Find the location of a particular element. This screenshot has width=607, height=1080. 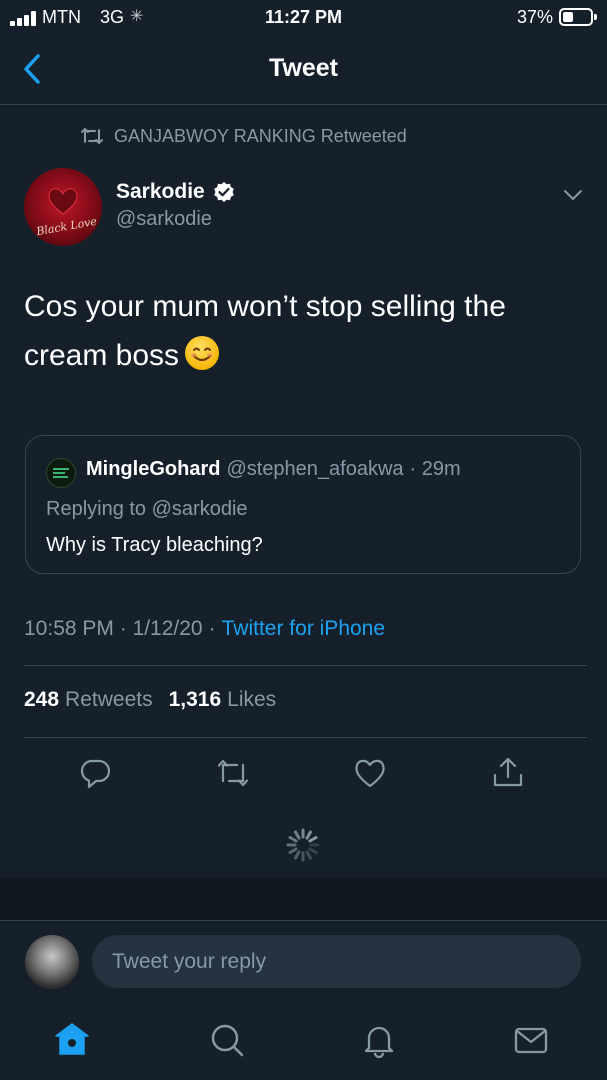

reply-bar-divider is located at coordinates (303, 920).